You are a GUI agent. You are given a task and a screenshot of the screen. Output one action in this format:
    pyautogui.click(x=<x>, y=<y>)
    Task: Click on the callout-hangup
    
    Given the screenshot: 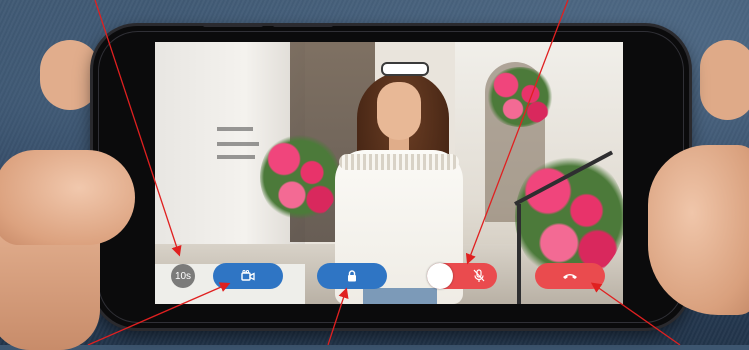 What is the action you would take?
    pyautogui.click(x=635, y=313)
    